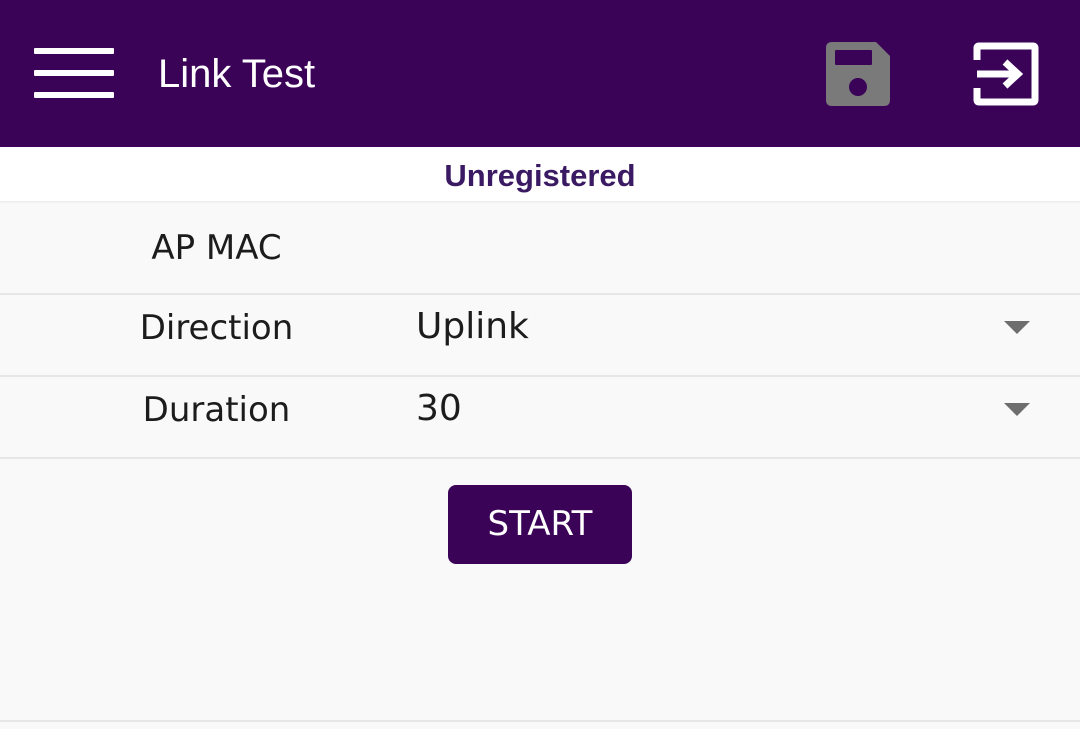 This screenshot has width=1080, height=729. I want to click on exit-icon, so click(1006, 74).